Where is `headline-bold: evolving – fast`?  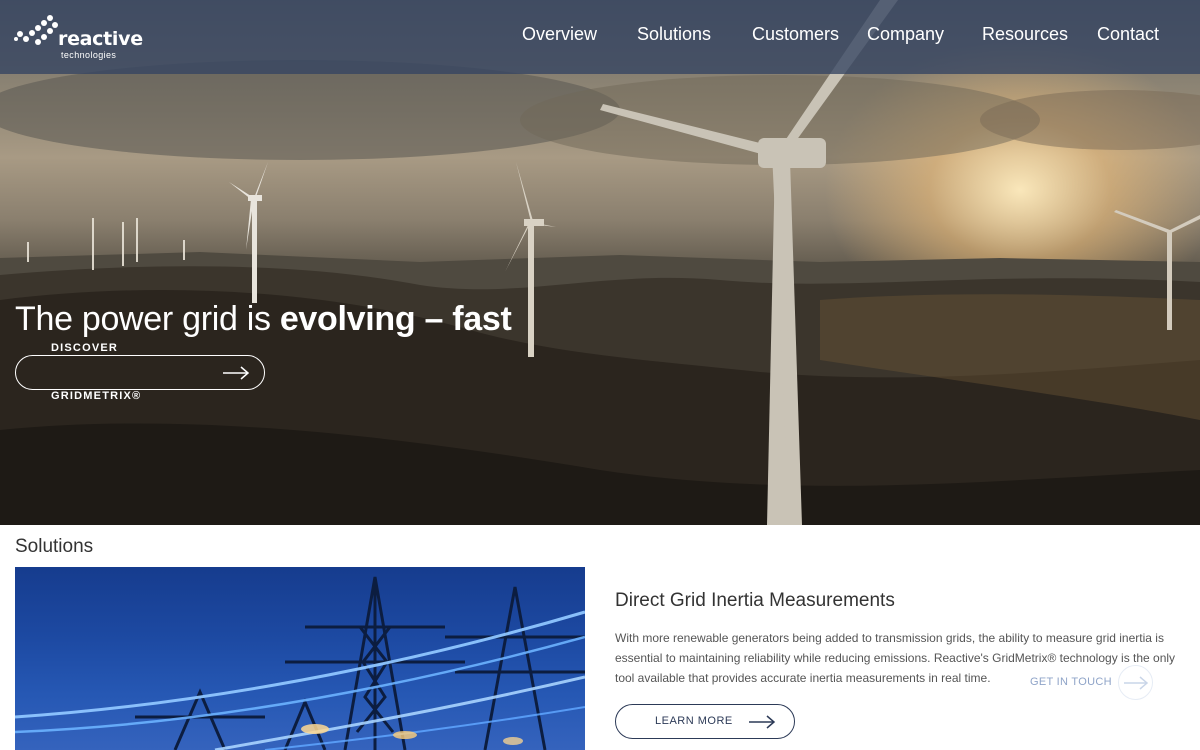
headline-bold: evolving – fast is located at coordinates (395, 319).